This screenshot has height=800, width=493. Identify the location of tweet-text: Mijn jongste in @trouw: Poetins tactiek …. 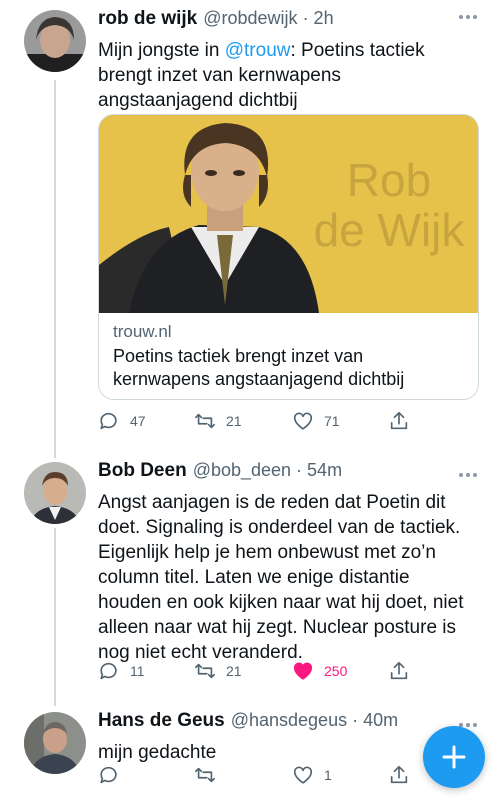
(261, 75).